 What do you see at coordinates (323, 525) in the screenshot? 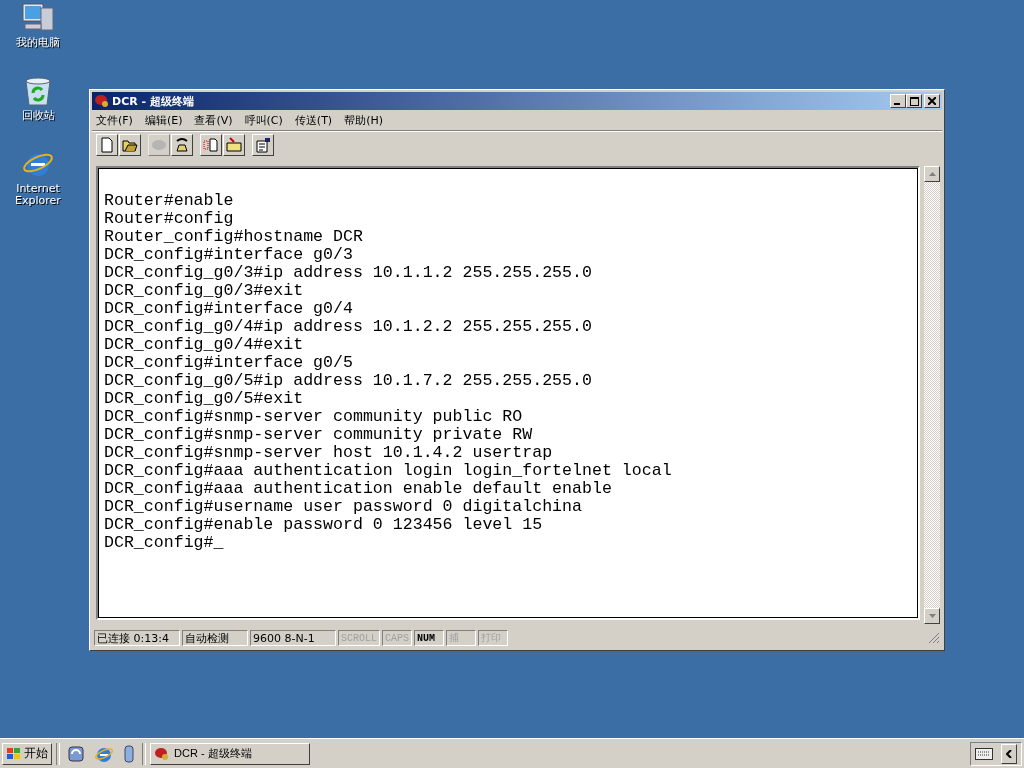
I see `terminal-line: DCR_config#enable password 0 123456 level 15` at bounding box center [323, 525].